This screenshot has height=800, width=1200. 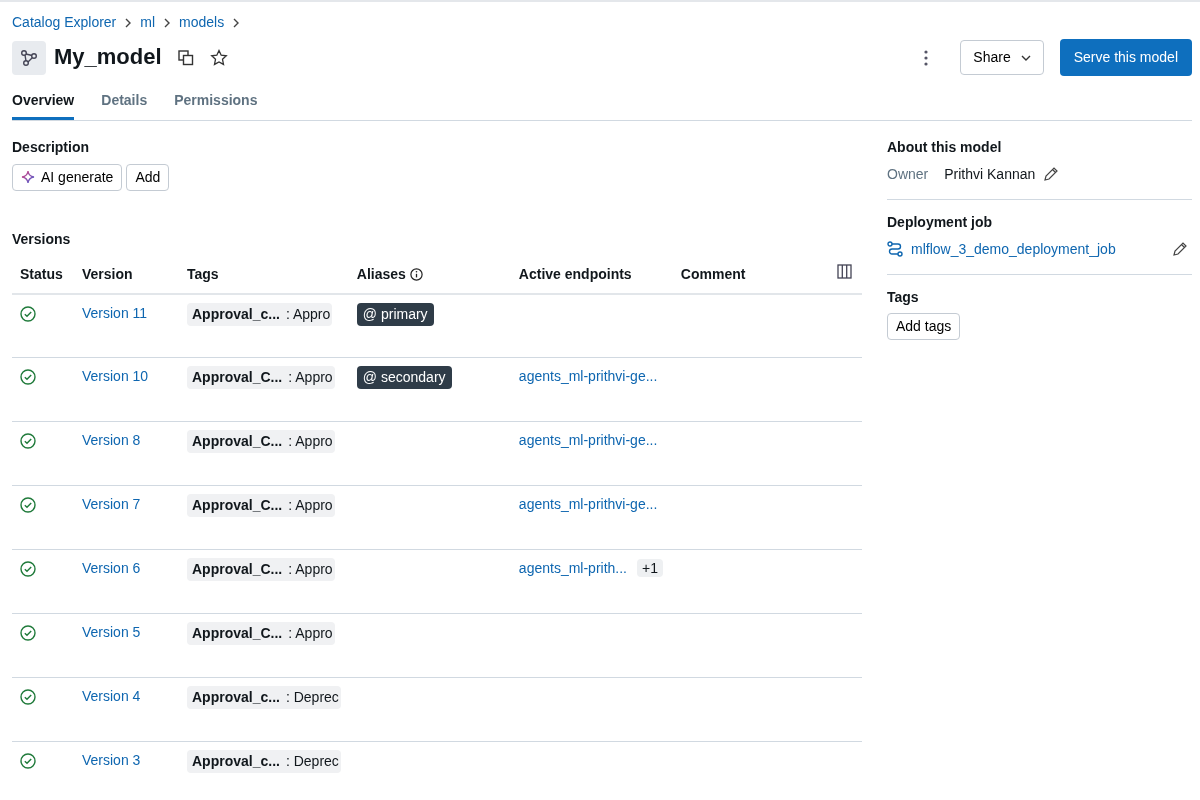 What do you see at coordinates (111, 696) in the screenshot?
I see `version-link: Version 4` at bounding box center [111, 696].